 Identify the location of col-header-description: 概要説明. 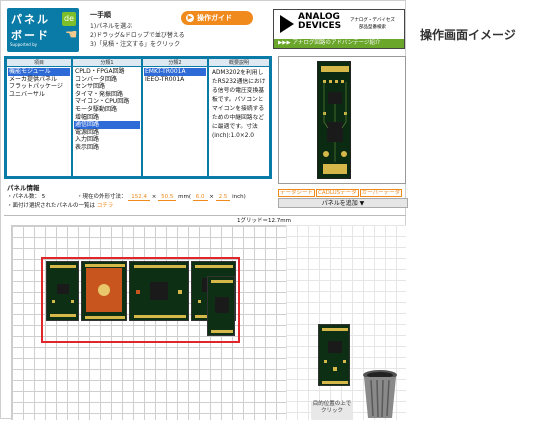
(239, 63).